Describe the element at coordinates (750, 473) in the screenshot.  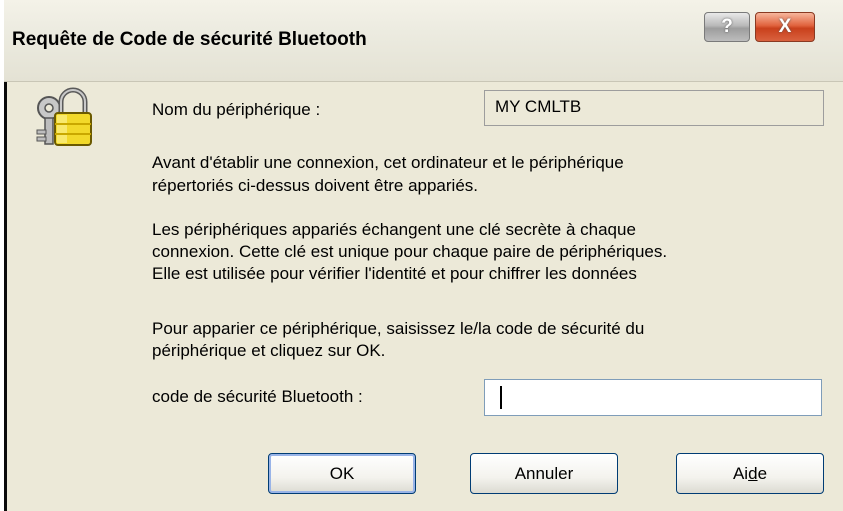
I see `help-button: Ai d e` at that location.